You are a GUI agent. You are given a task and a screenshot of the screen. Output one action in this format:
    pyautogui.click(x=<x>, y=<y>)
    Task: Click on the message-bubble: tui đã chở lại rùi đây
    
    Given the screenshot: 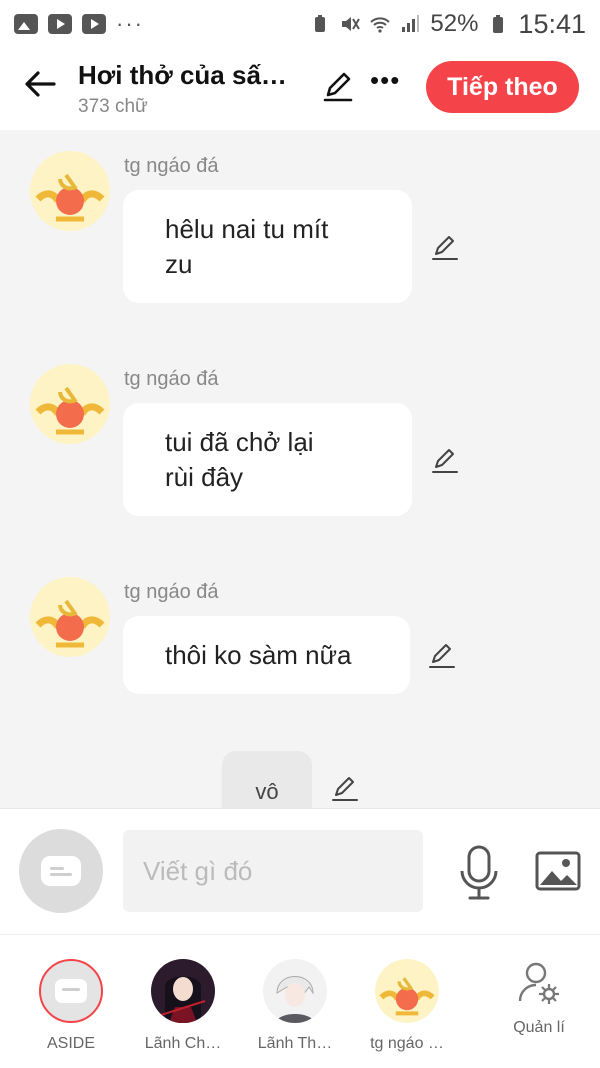 What is the action you would take?
    pyautogui.click(x=267, y=459)
    